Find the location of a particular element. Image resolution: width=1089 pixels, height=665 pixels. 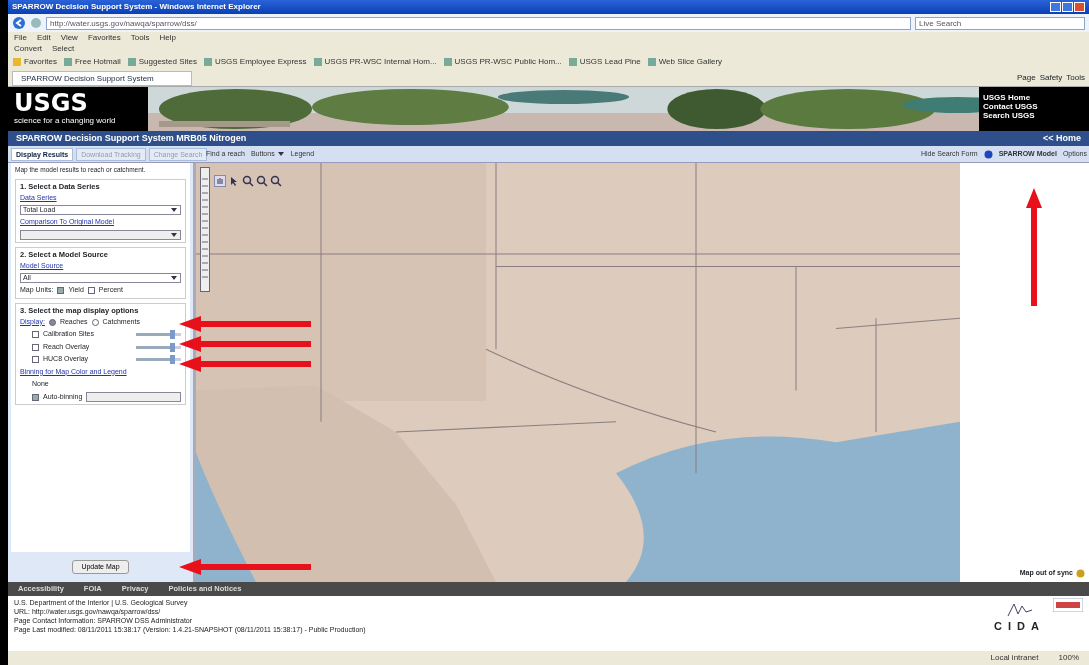

tagline: science for a changing world is located at coordinates (65, 121).